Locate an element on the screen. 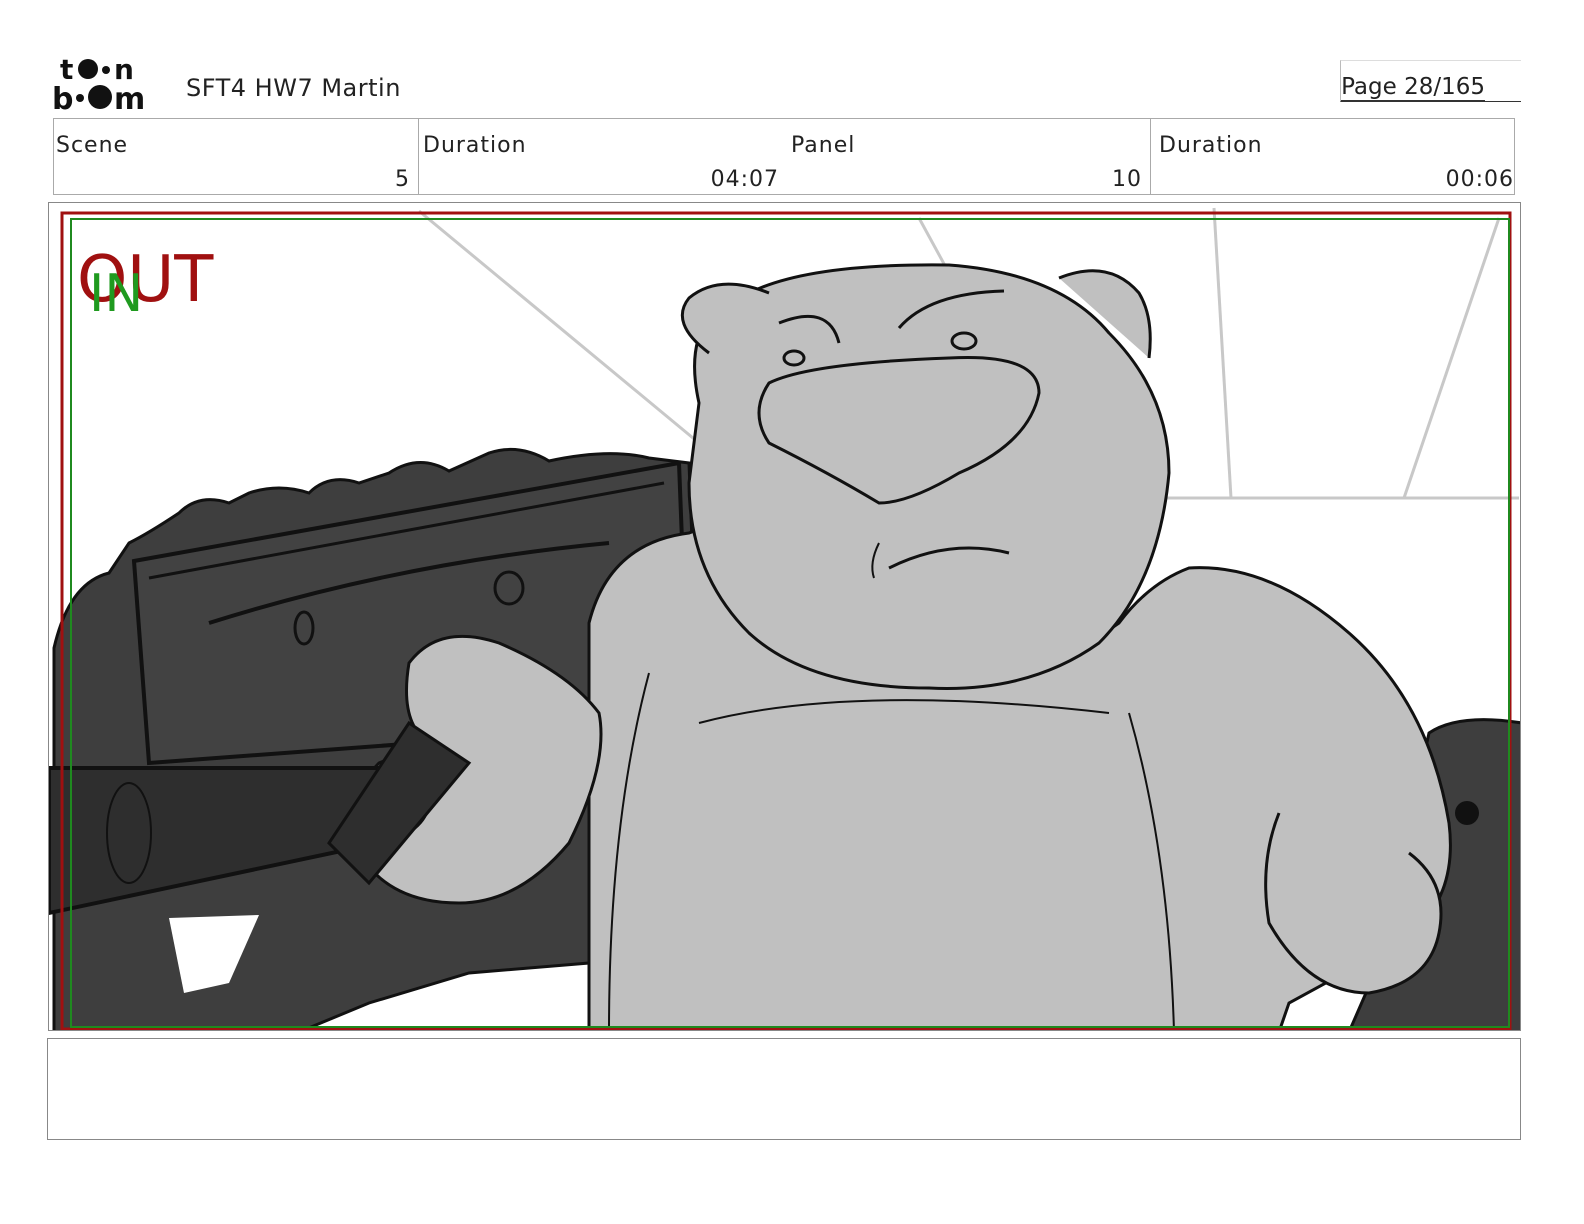 The image size is (1584, 1224). scene-duration-label: Duration is located at coordinates (475, 145).